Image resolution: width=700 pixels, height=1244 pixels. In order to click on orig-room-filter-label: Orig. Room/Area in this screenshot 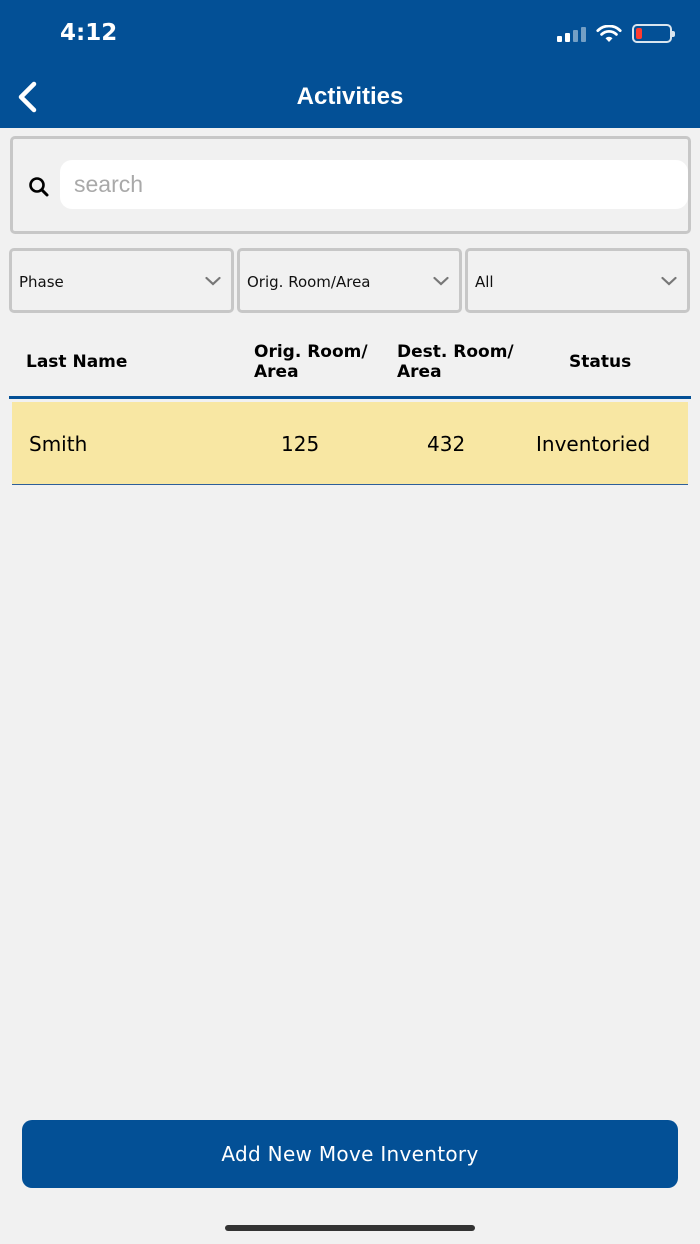, I will do `click(309, 282)`.